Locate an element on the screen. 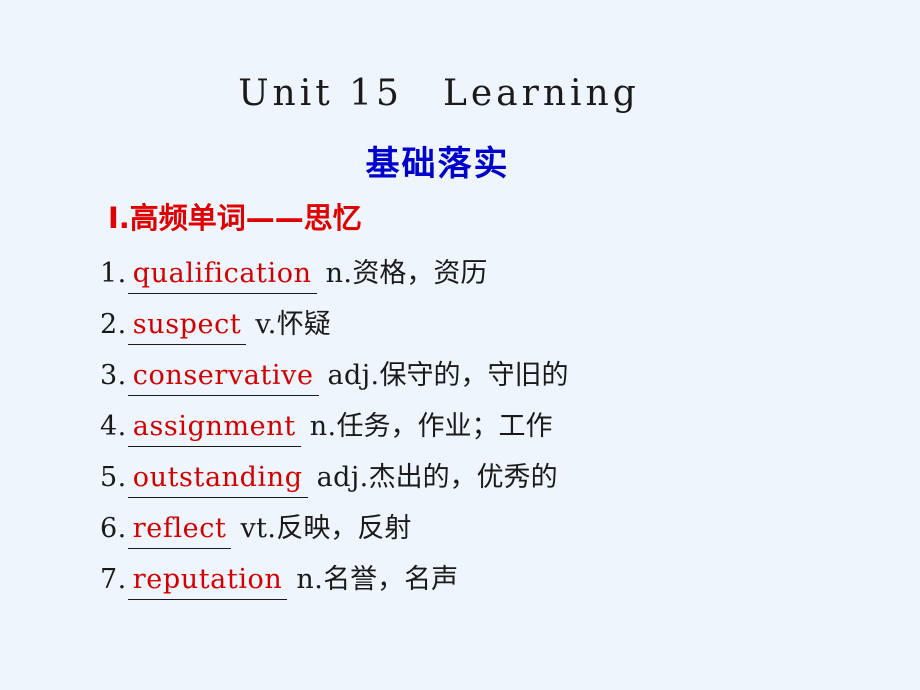 The width and height of the screenshot is (920, 690). definition-text: 怀疑 is located at coordinates (303, 324).